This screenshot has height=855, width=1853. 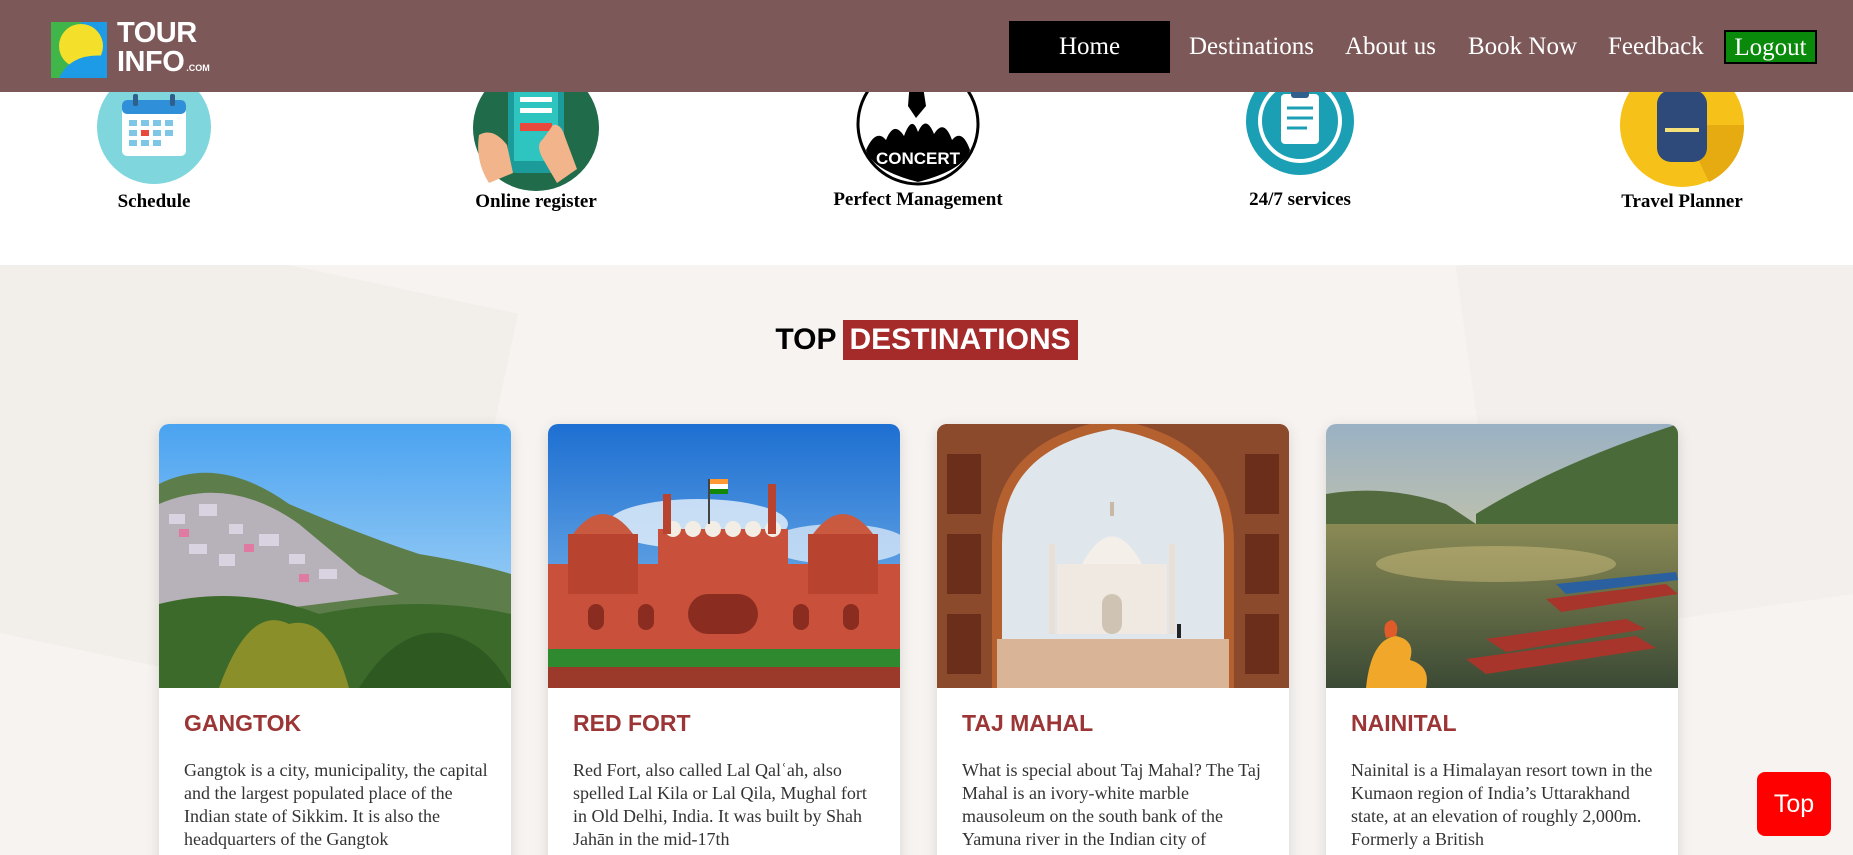 What do you see at coordinates (1300, 199) in the screenshot?
I see `feature-label: 24/7 services` at bounding box center [1300, 199].